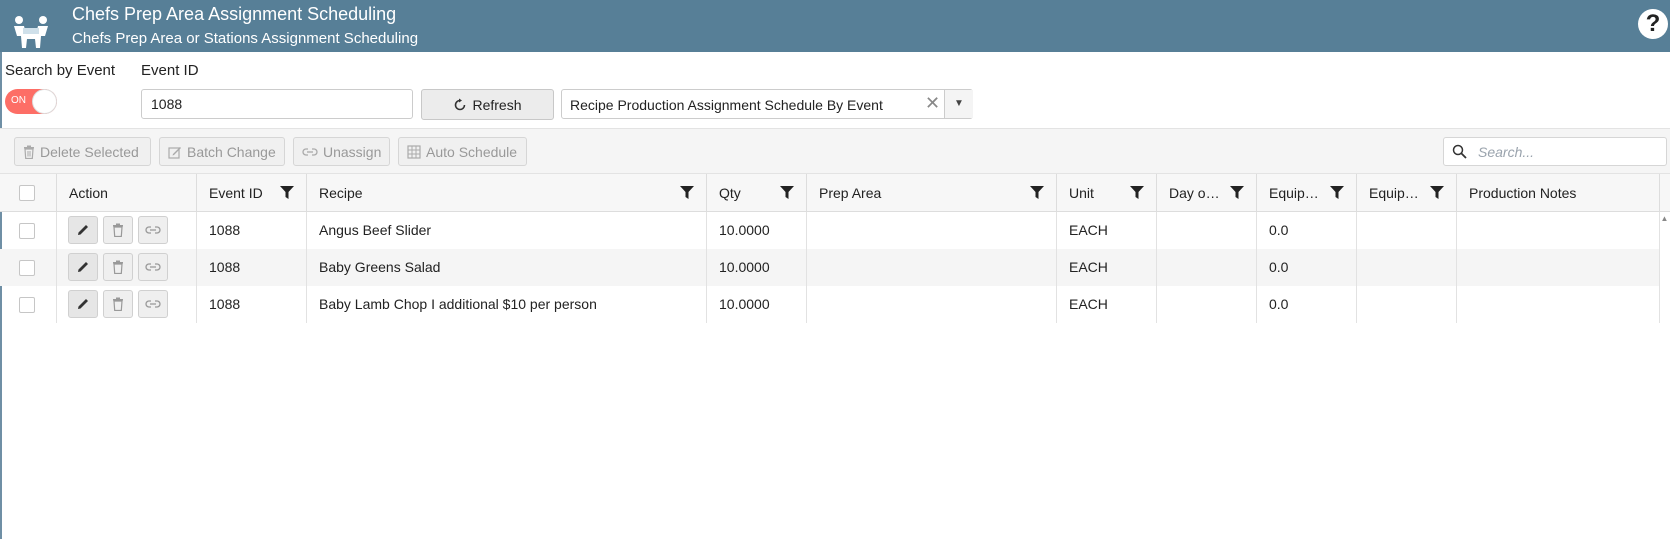 The height and width of the screenshot is (539, 1670). I want to click on question-circle-icon: ?, so click(1653, 24).